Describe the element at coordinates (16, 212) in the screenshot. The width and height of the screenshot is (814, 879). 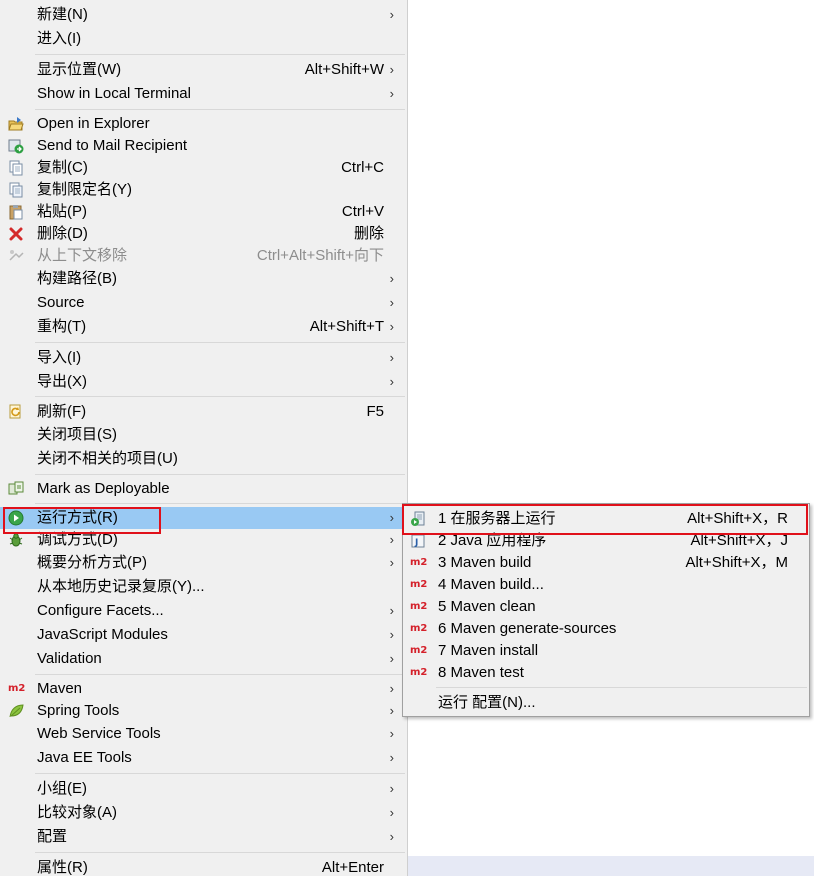
I see `paste-icon` at that location.